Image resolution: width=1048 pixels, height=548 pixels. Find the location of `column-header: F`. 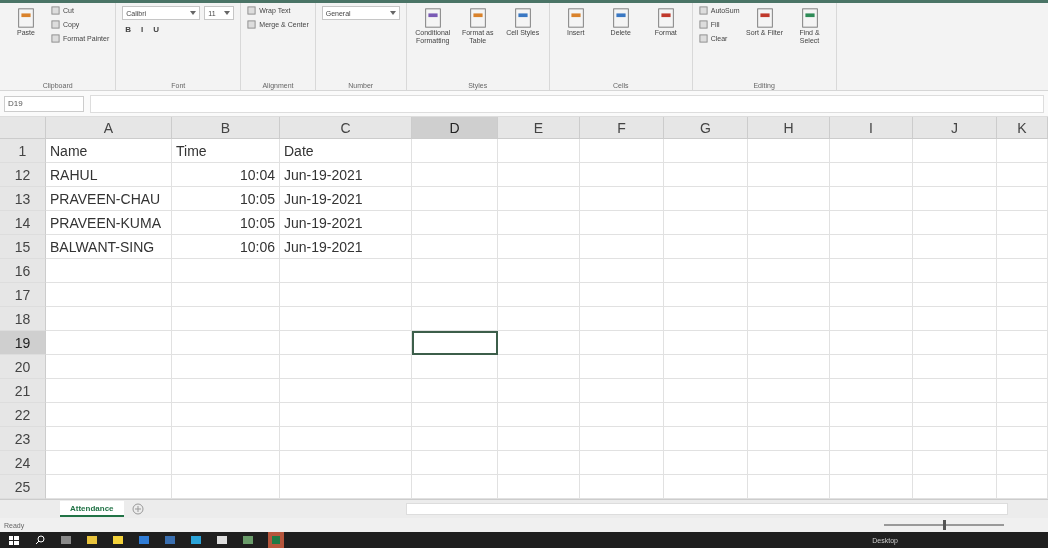

column-header: F is located at coordinates (622, 128).